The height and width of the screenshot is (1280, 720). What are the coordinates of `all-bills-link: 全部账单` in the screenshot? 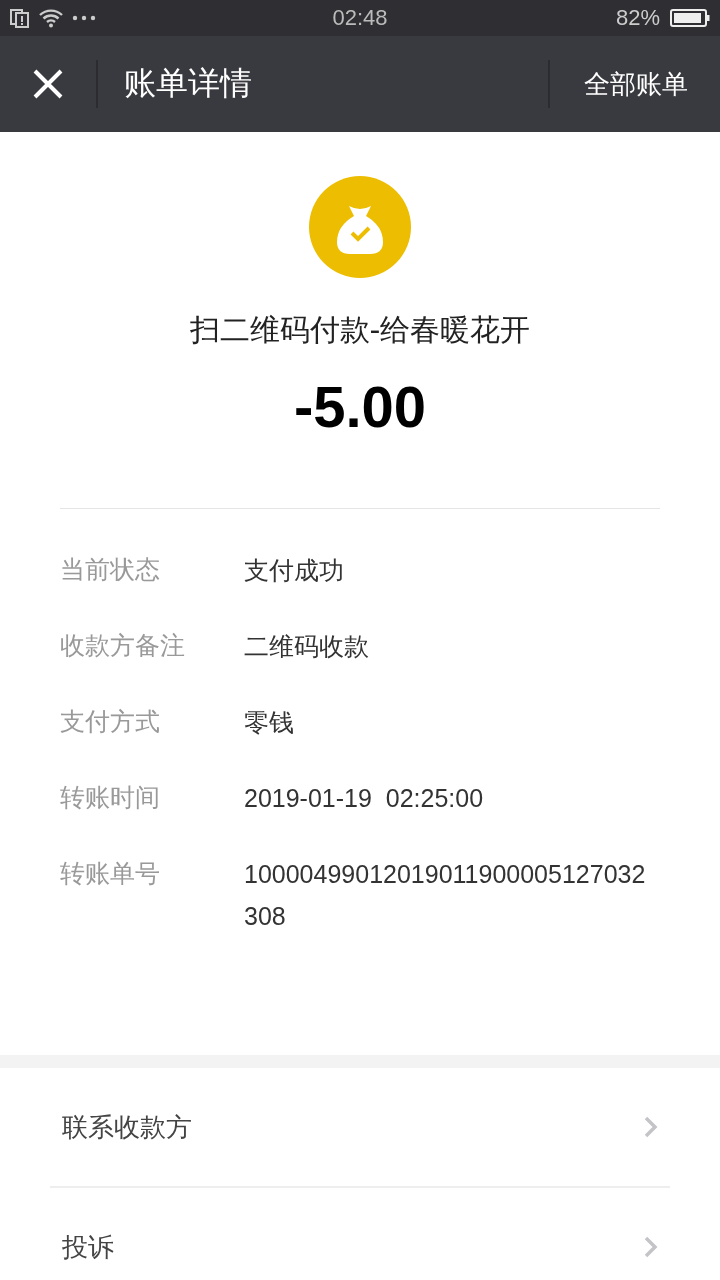 It's located at (635, 84).